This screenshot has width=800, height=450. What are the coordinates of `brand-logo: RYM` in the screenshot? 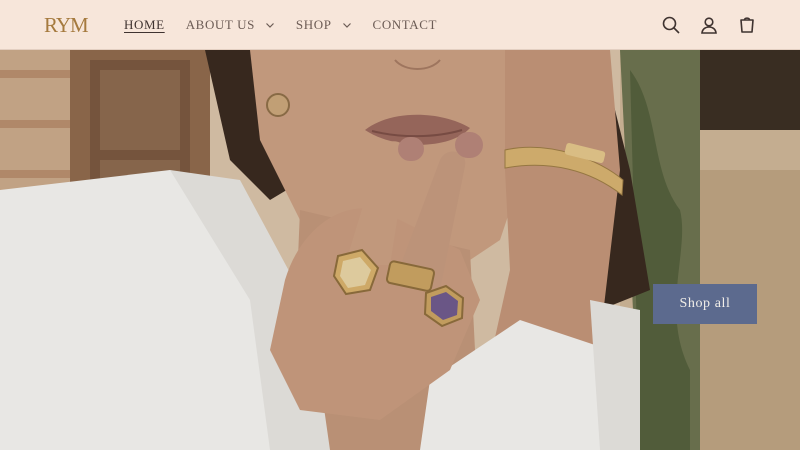 It's located at (66, 25).